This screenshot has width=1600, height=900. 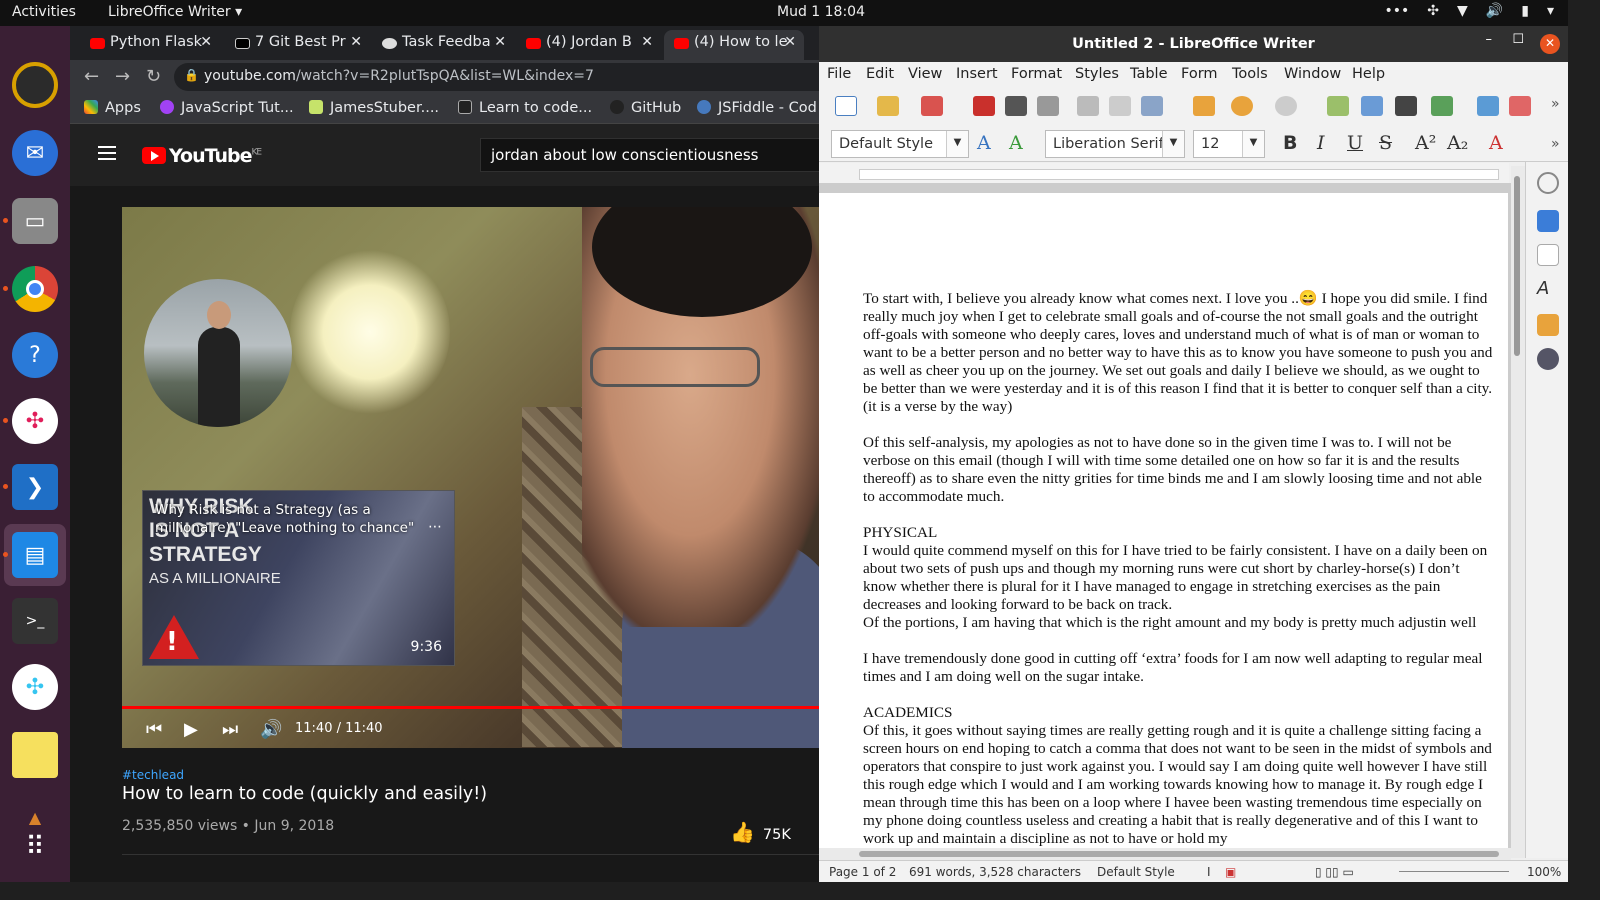 What do you see at coordinates (1036, 74) in the screenshot?
I see `menu-format: Format` at bounding box center [1036, 74].